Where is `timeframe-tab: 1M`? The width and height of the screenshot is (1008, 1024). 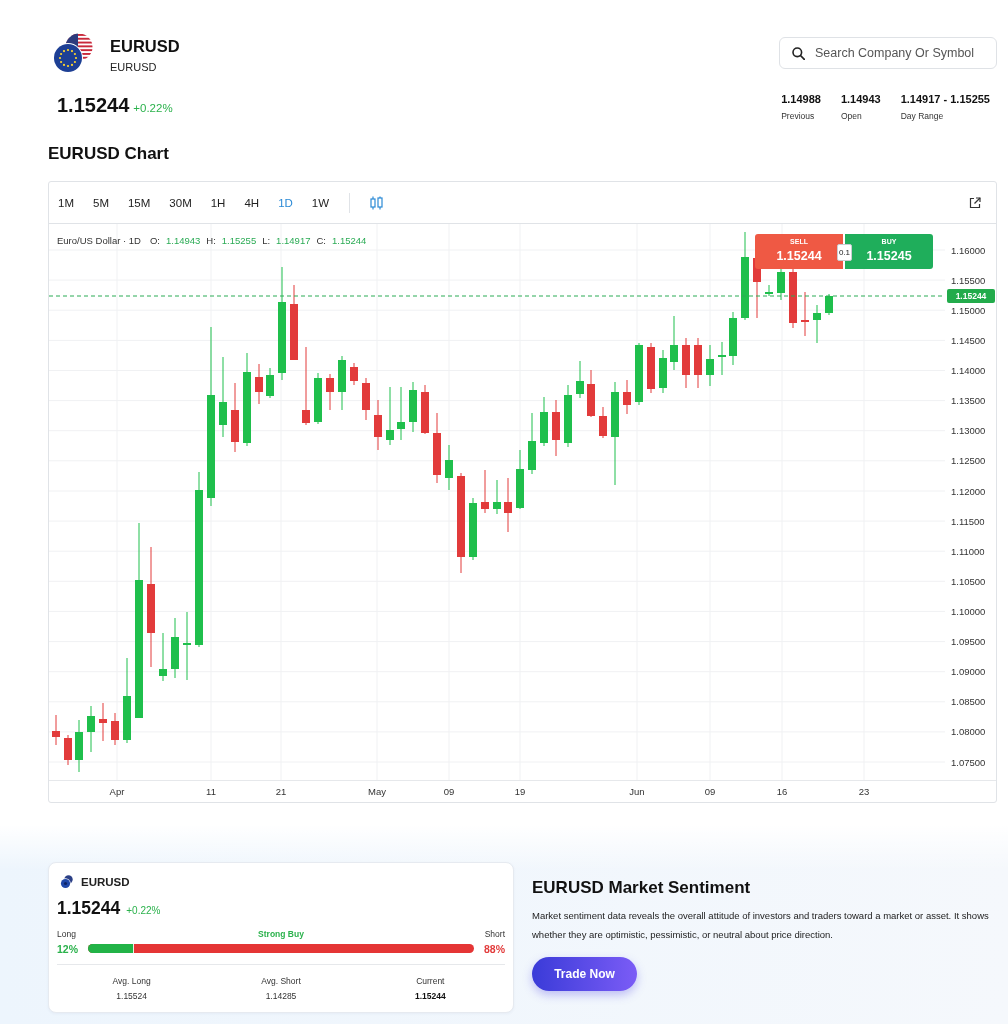
timeframe-tab: 1M is located at coordinates (66, 202).